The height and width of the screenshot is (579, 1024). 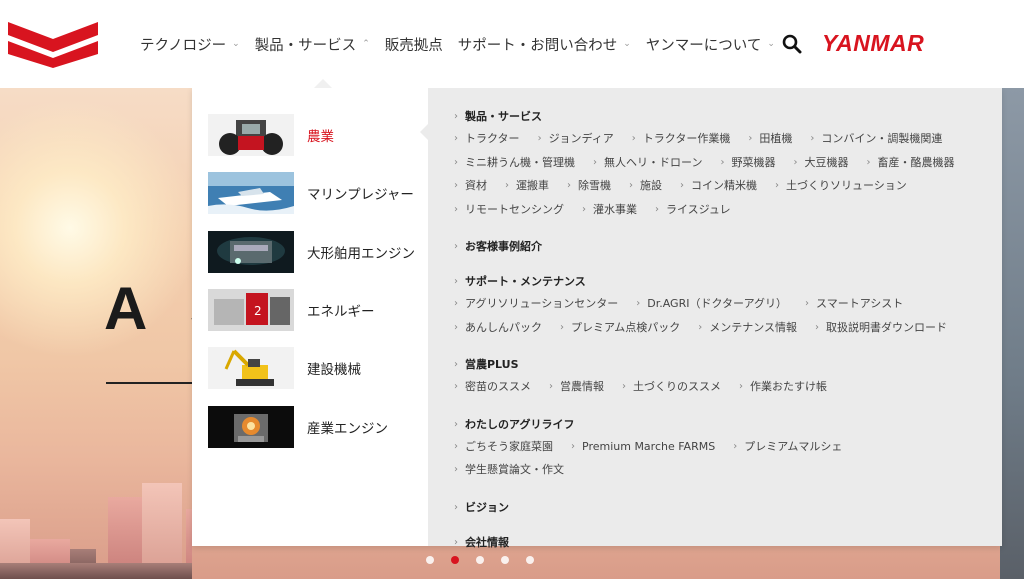 I want to click on submenu-link: › 田植機, so click(x=770, y=139).